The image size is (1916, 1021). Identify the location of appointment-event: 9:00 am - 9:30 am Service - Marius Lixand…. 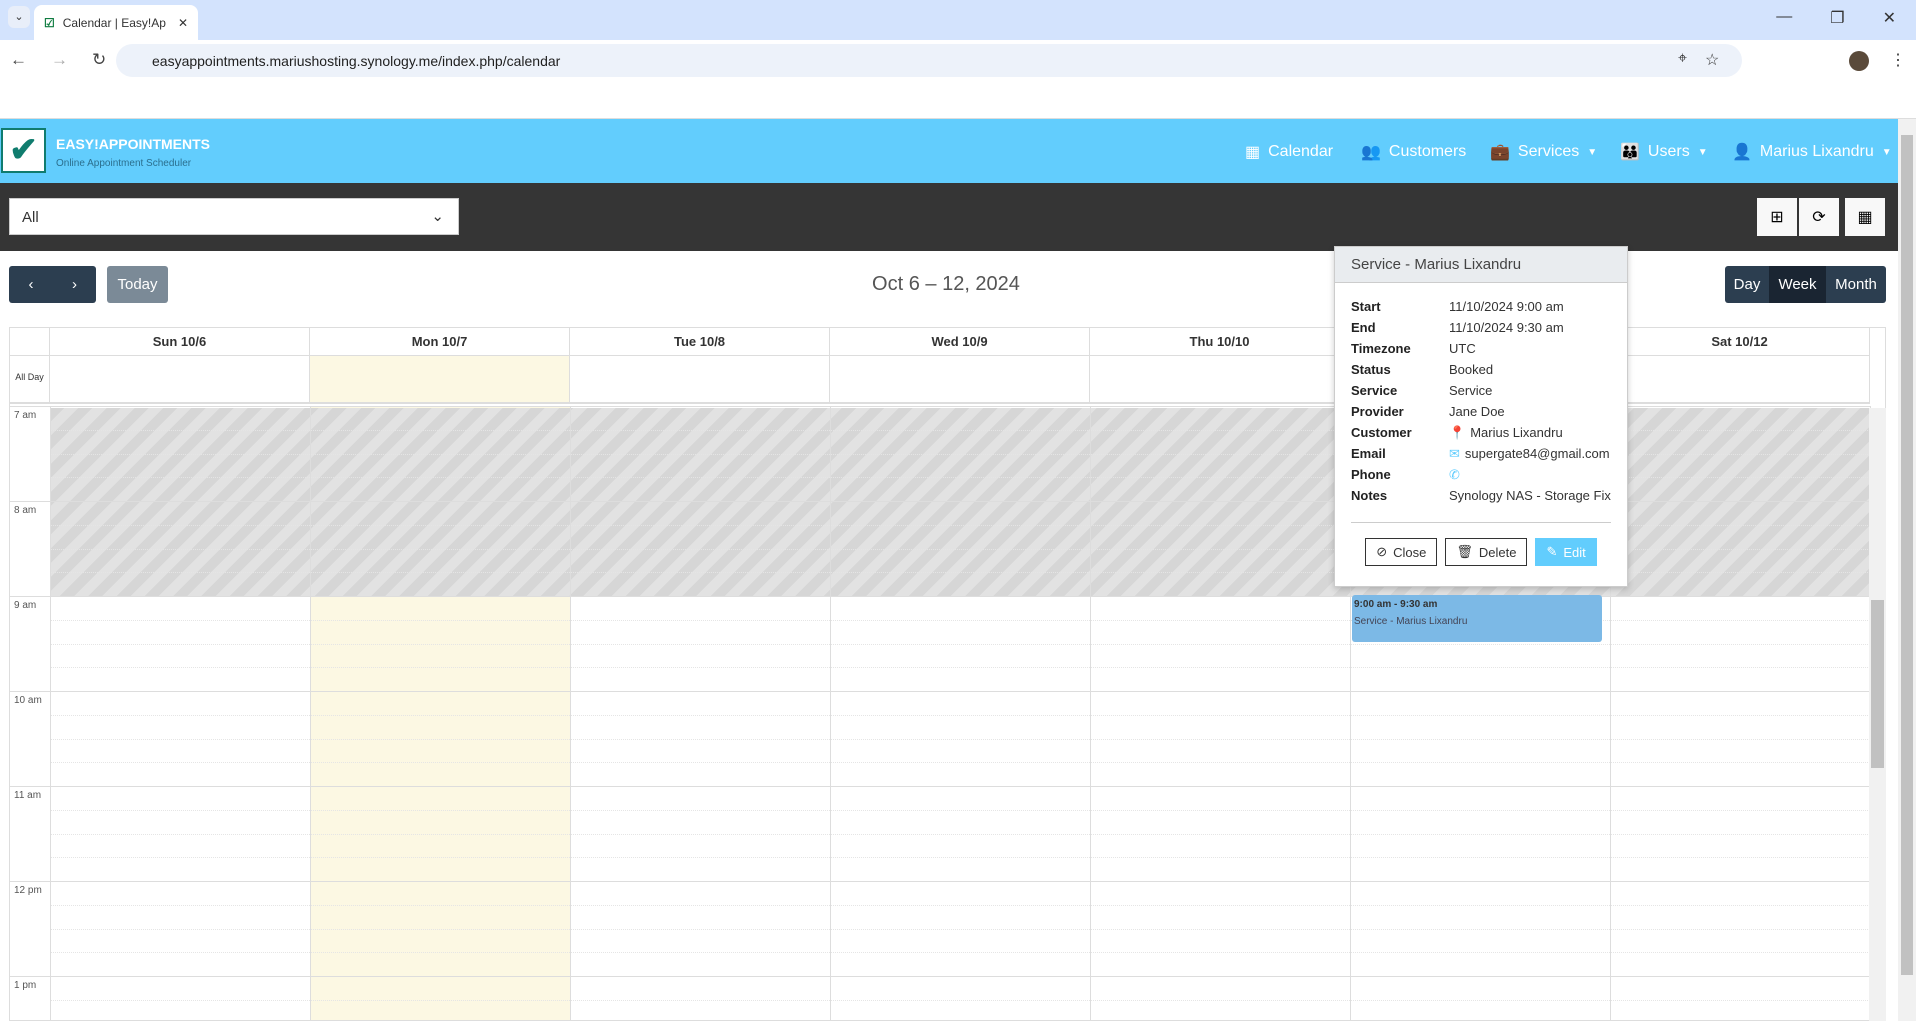
(1477, 618).